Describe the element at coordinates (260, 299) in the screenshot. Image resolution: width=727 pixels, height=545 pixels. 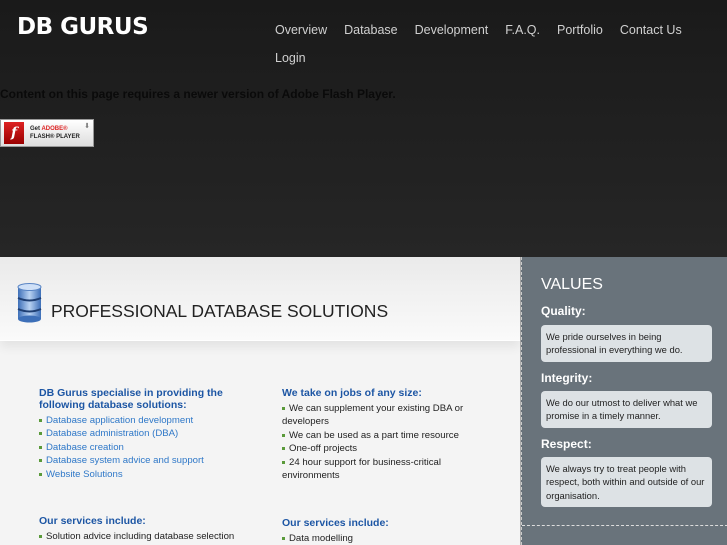
I see `title-band: PROFESSIONAL DATABASE SOLUTIONS` at that location.